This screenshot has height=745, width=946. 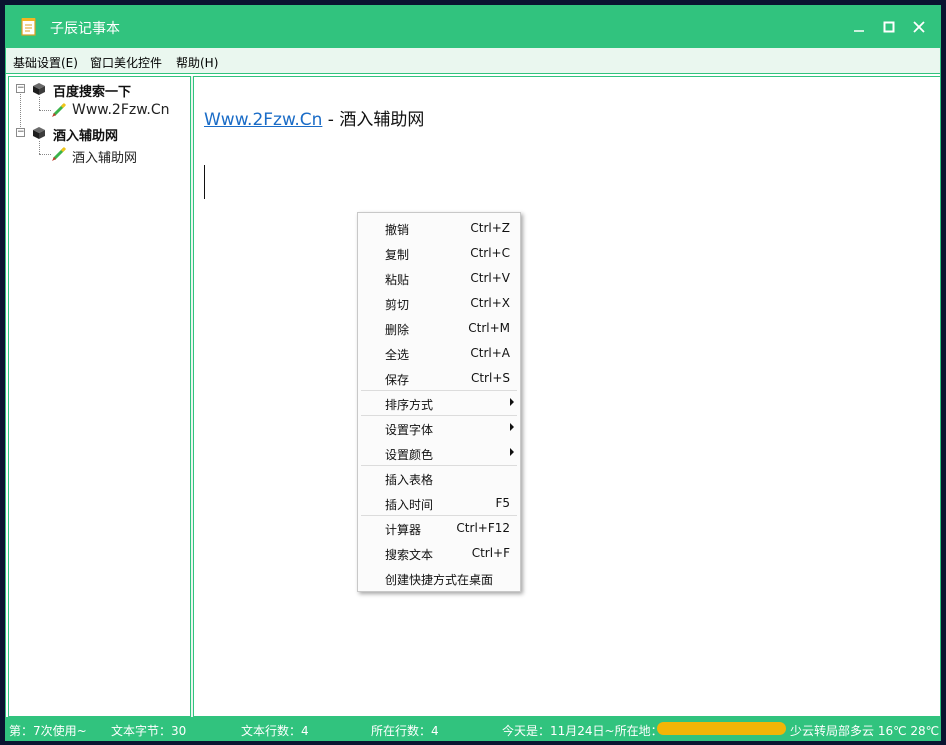 I want to click on close-button, so click(x=919, y=27).